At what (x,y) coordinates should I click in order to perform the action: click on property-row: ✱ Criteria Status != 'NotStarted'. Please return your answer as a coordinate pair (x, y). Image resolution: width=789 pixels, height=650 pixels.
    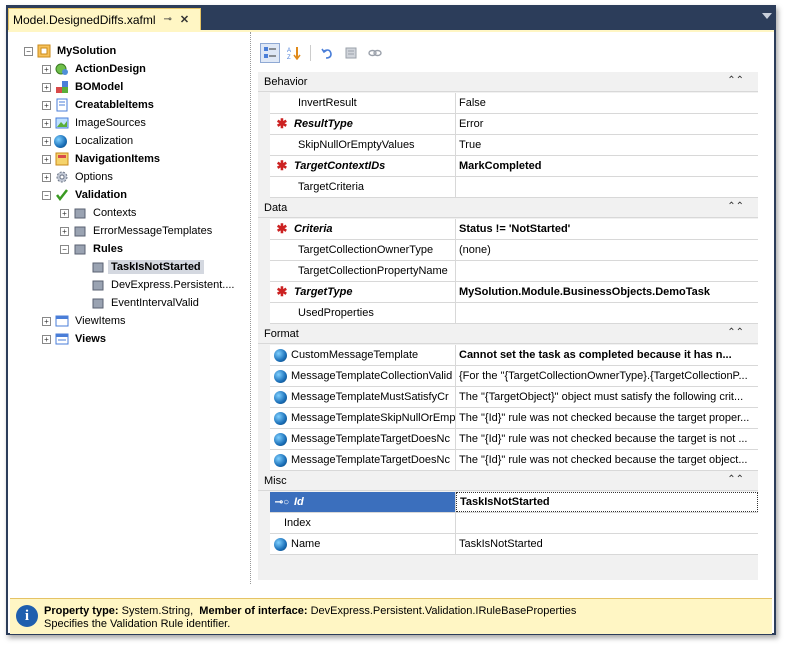
    Looking at the image, I should click on (514, 229).